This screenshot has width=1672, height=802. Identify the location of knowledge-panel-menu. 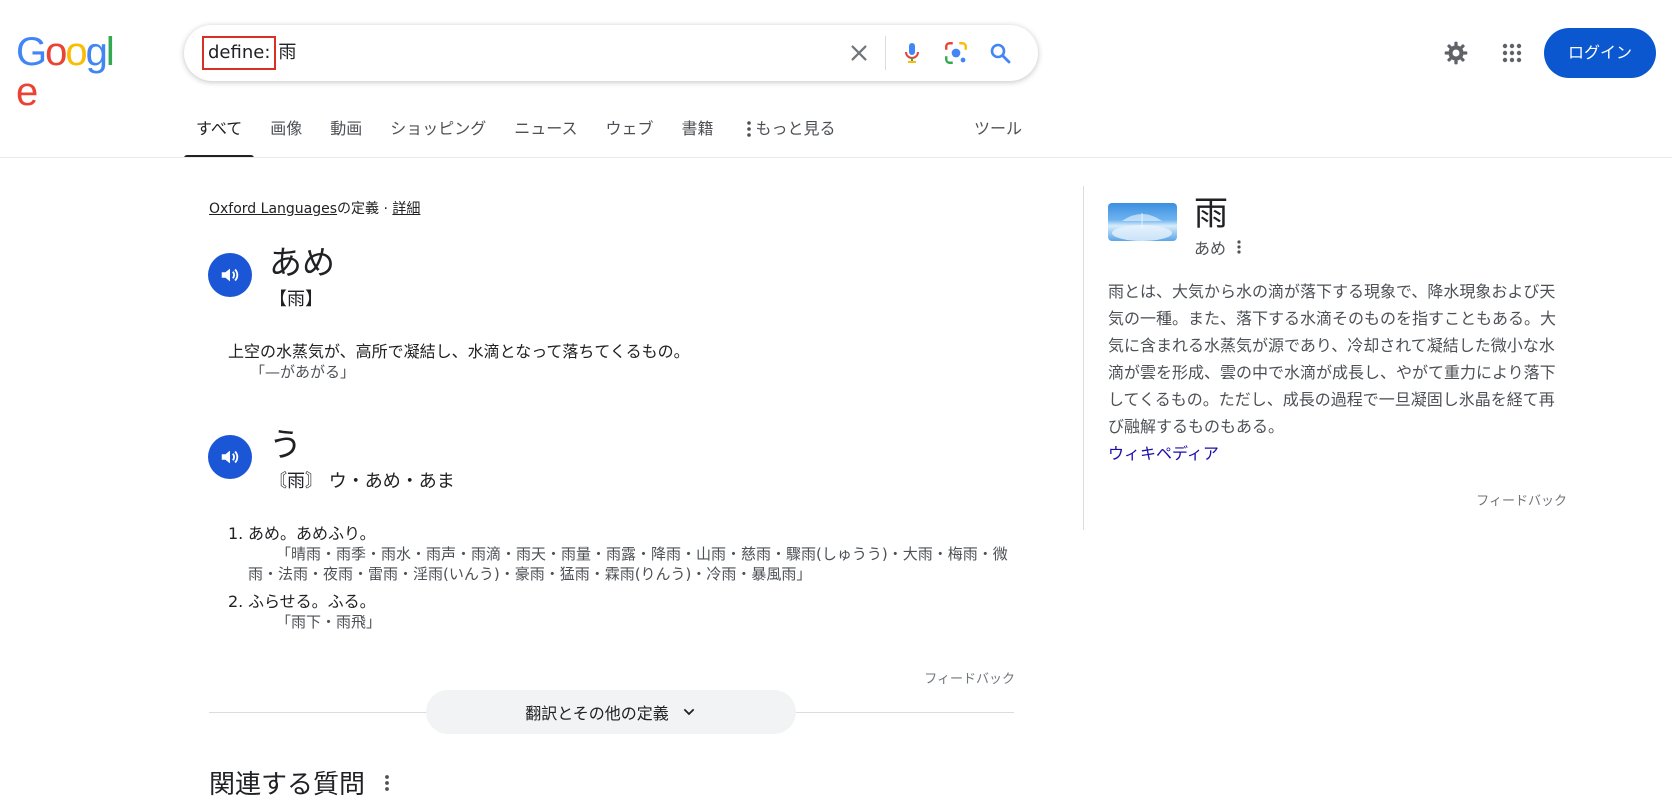
(1239, 247).